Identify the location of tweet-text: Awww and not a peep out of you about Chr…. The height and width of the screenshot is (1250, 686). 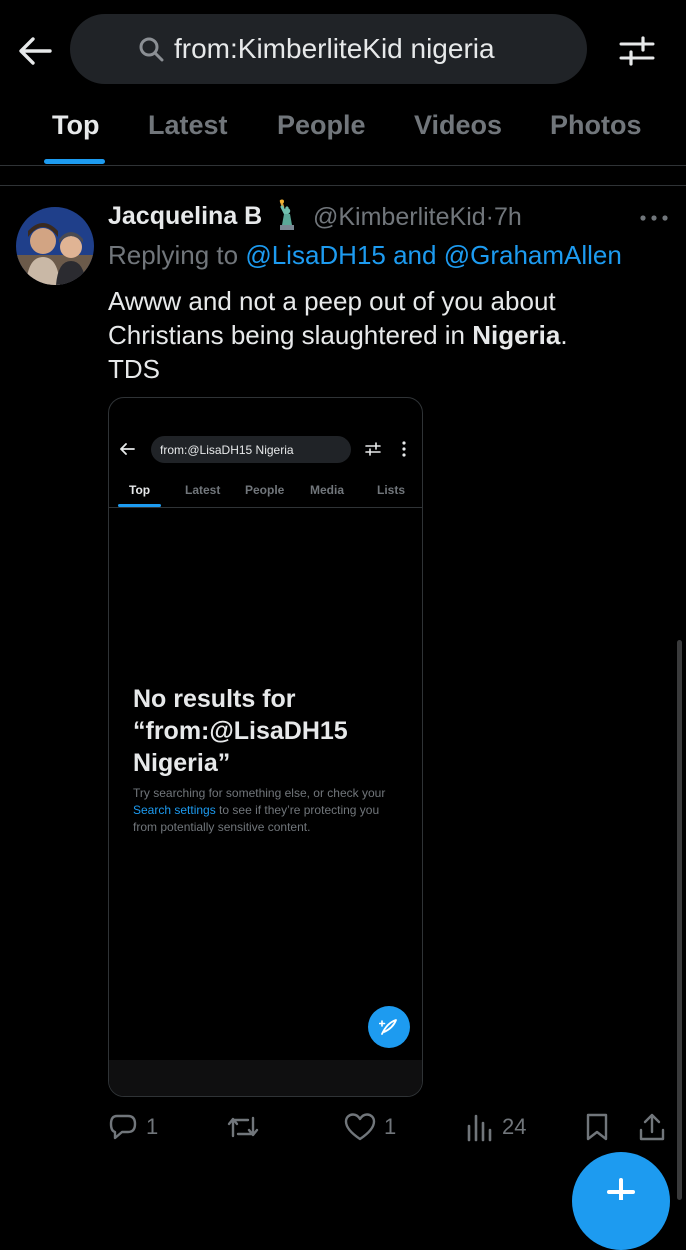
(378, 335).